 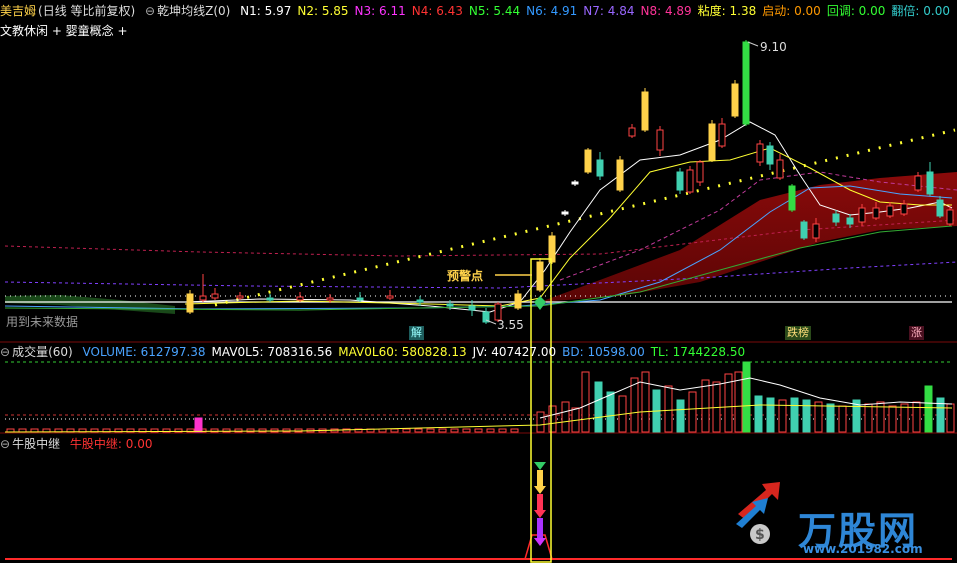 I want to click on warning-diamond, so click(x=540, y=303).